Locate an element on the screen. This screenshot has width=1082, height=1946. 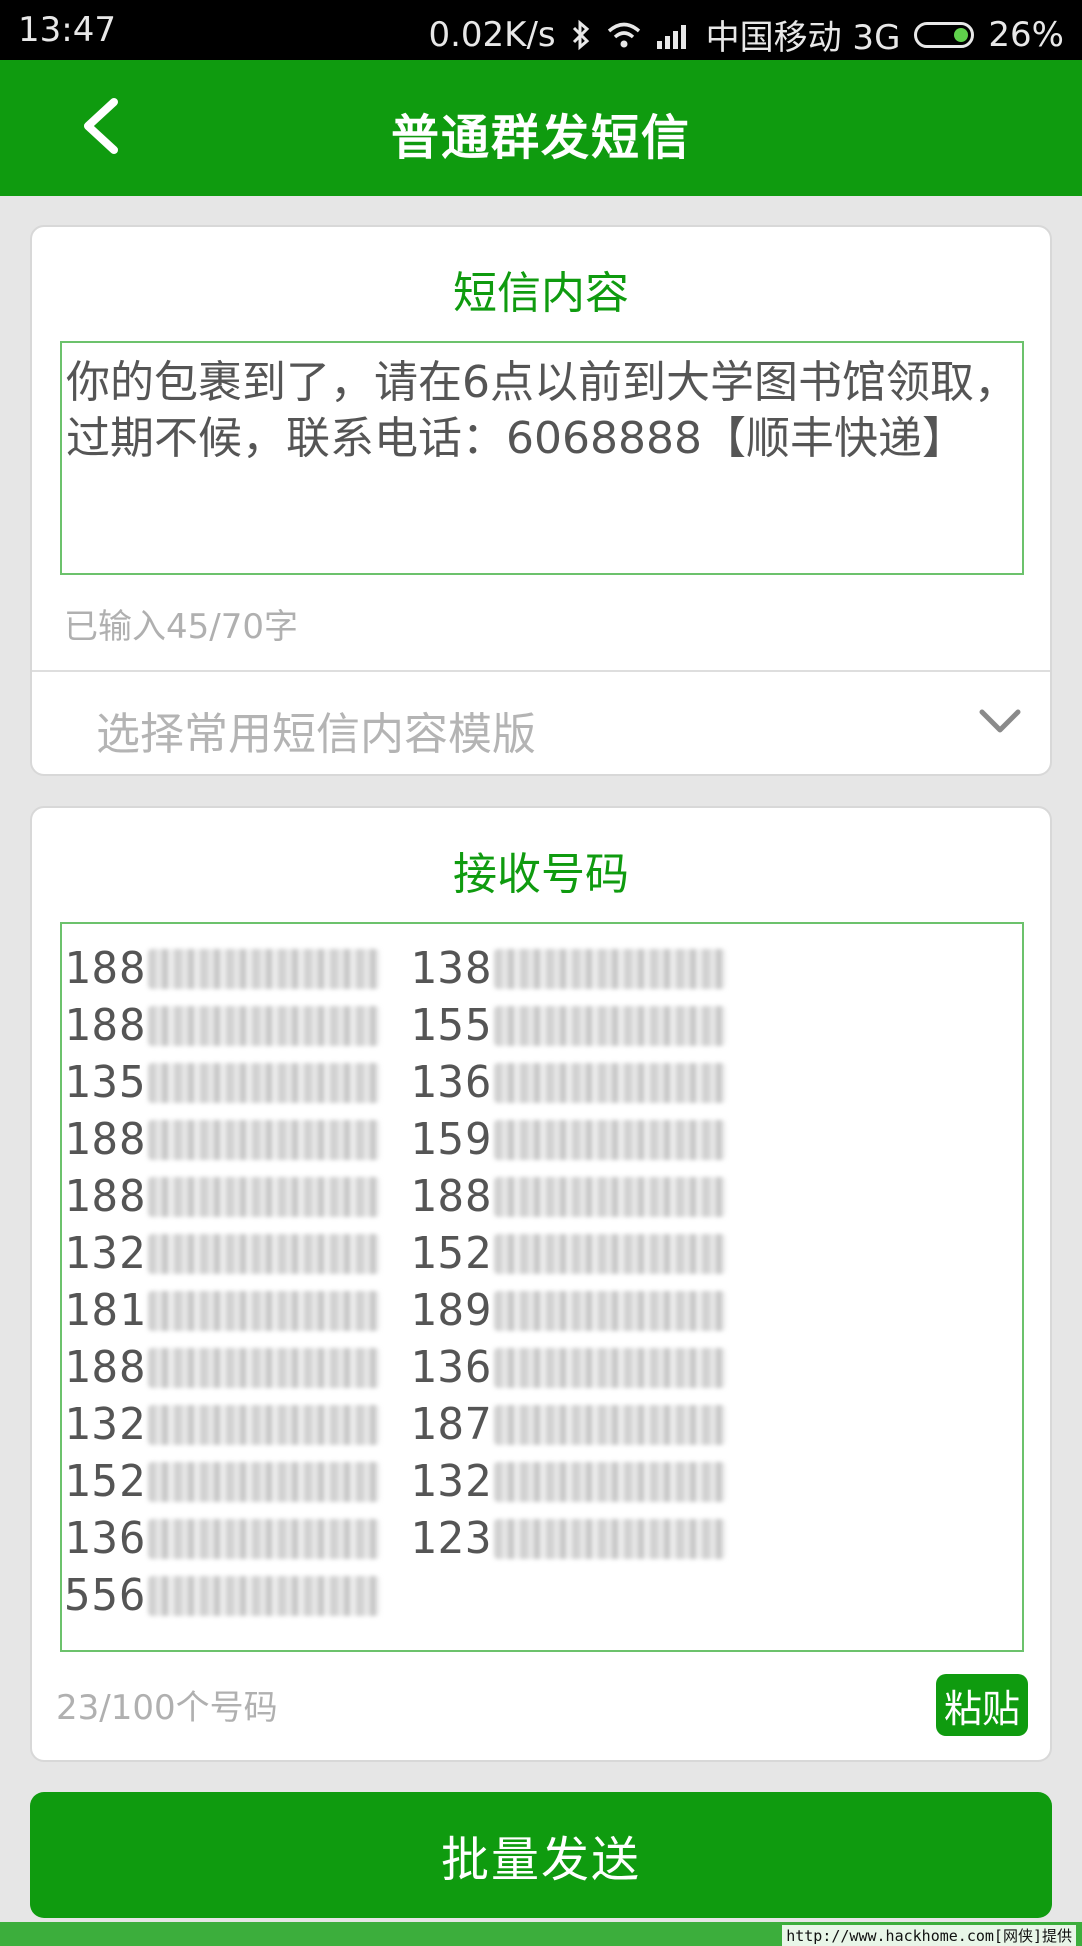
phone-number: 159 is located at coordinates (581, 1139).